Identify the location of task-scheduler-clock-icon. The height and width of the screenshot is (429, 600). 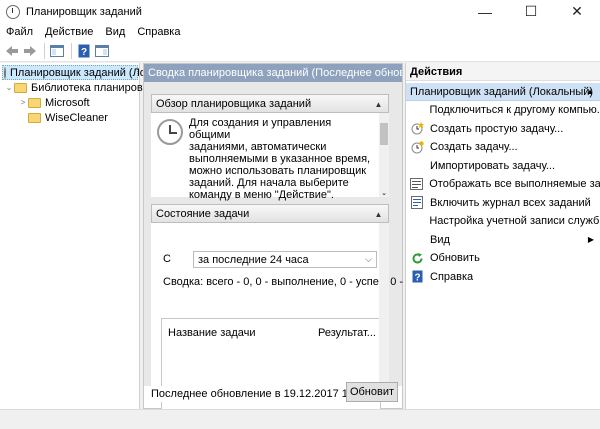
(13, 11).